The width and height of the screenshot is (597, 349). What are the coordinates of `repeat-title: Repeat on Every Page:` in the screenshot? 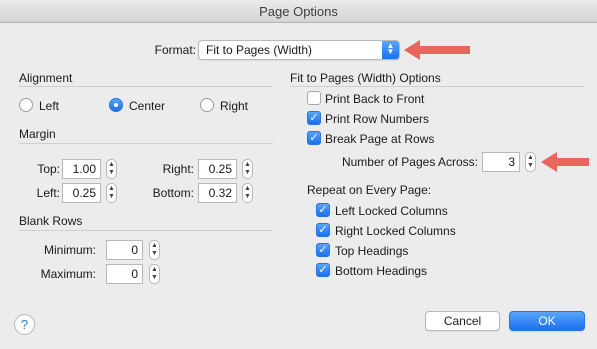 It's located at (369, 190).